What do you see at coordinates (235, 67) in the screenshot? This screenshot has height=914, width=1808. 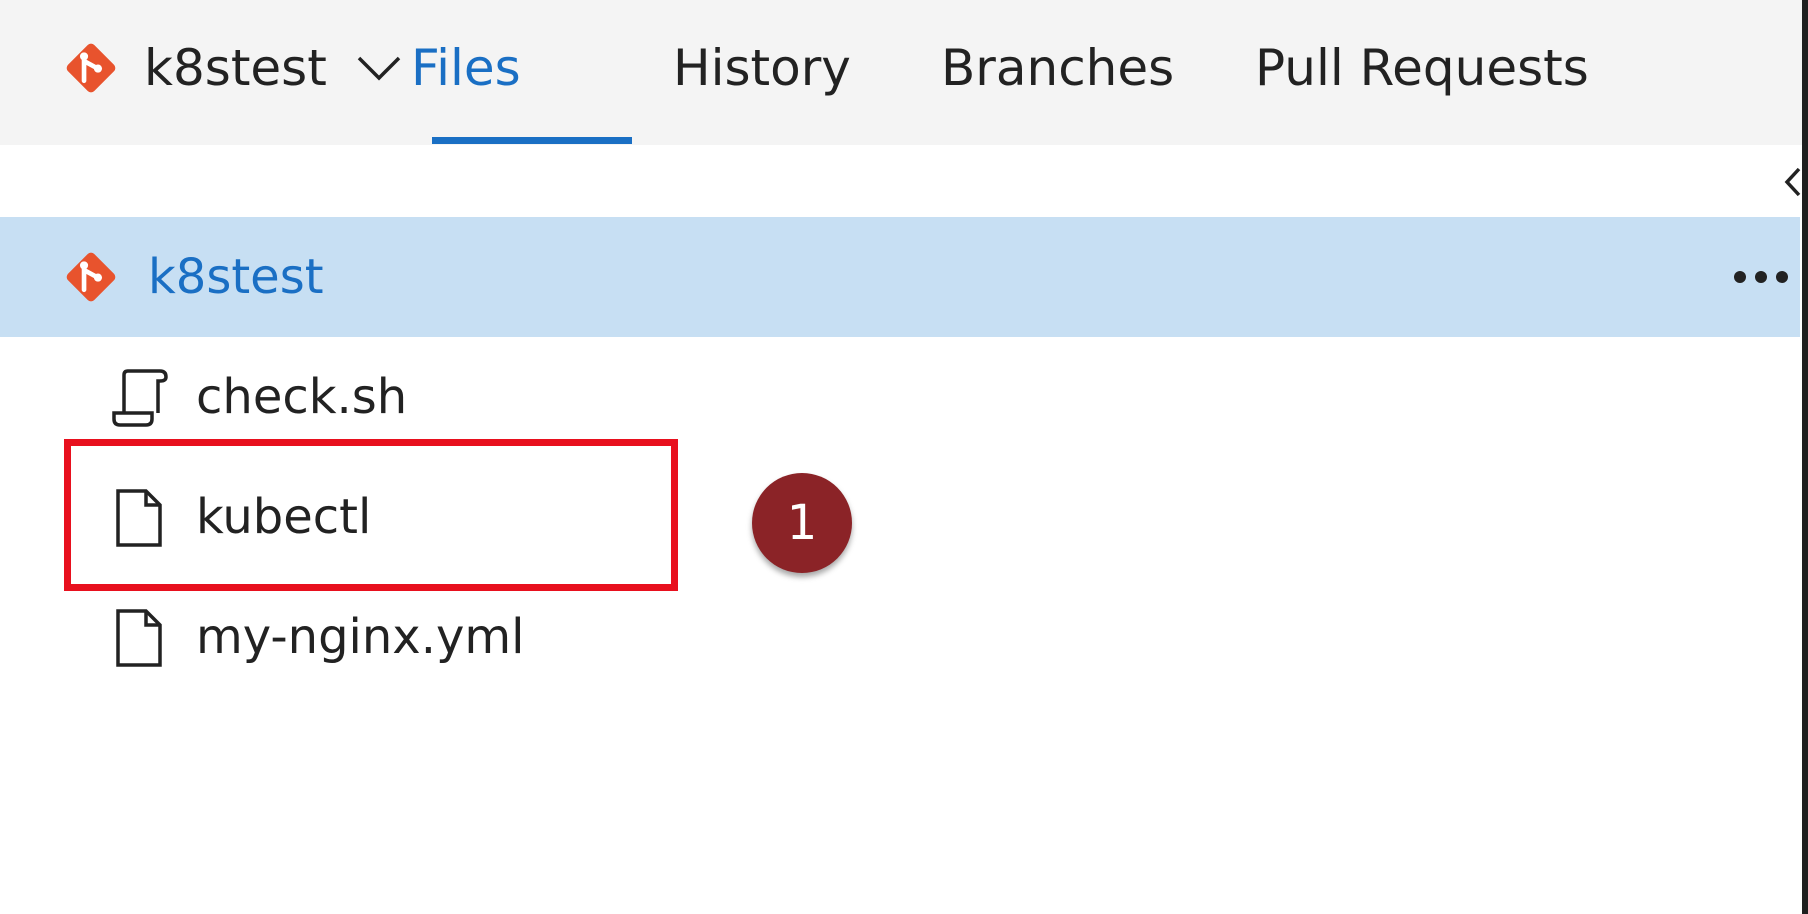 I see `repo-name: k8stest` at bounding box center [235, 67].